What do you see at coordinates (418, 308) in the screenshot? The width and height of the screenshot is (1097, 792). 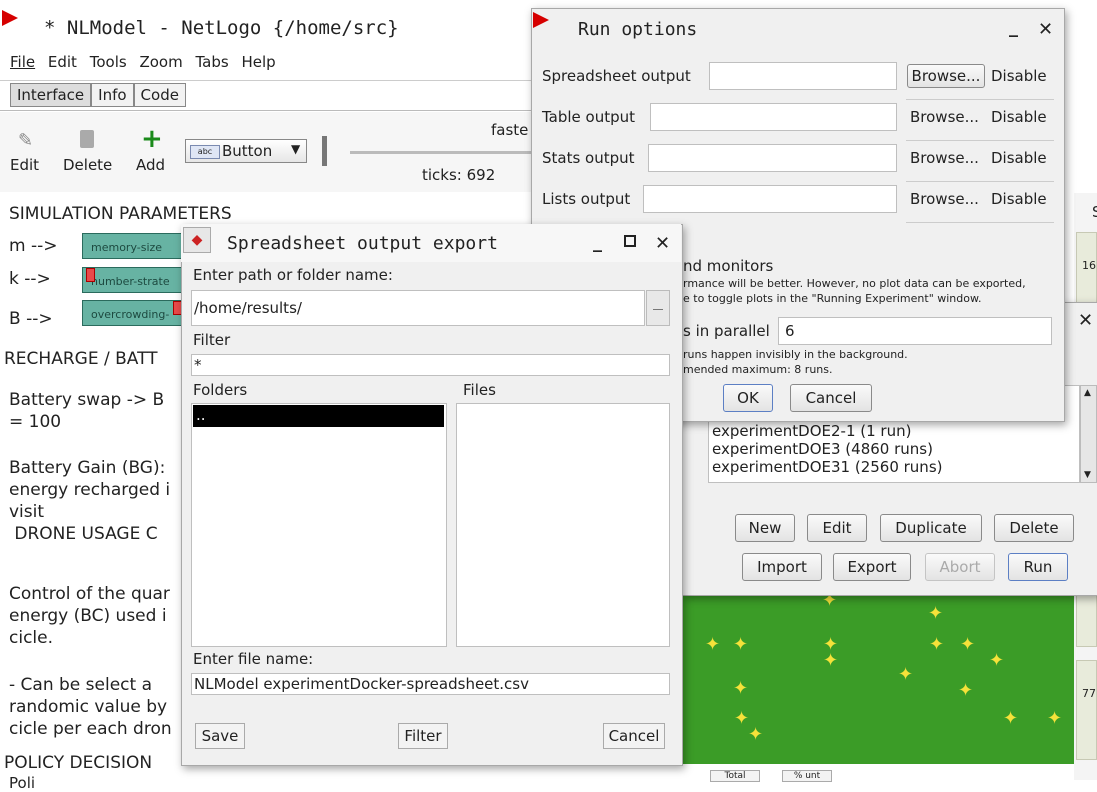 I see `path-input: /home/results/` at bounding box center [418, 308].